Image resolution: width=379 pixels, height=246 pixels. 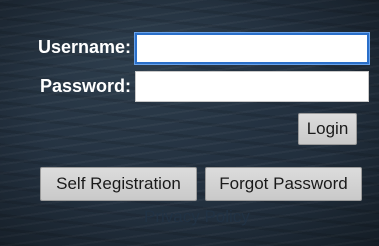 What do you see at coordinates (118, 184) in the screenshot?
I see `self-registration-button: Self Registration` at bounding box center [118, 184].